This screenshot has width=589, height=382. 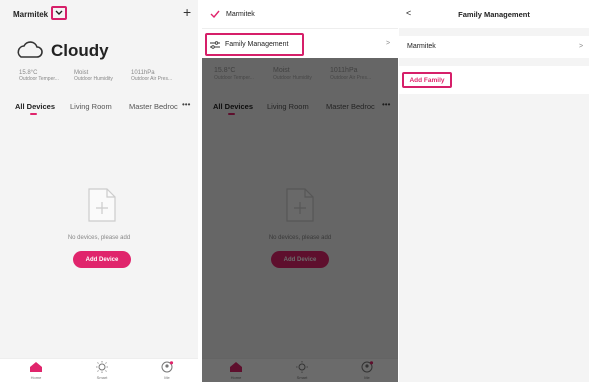 I want to click on nav-label: Smart, so click(x=102, y=377).